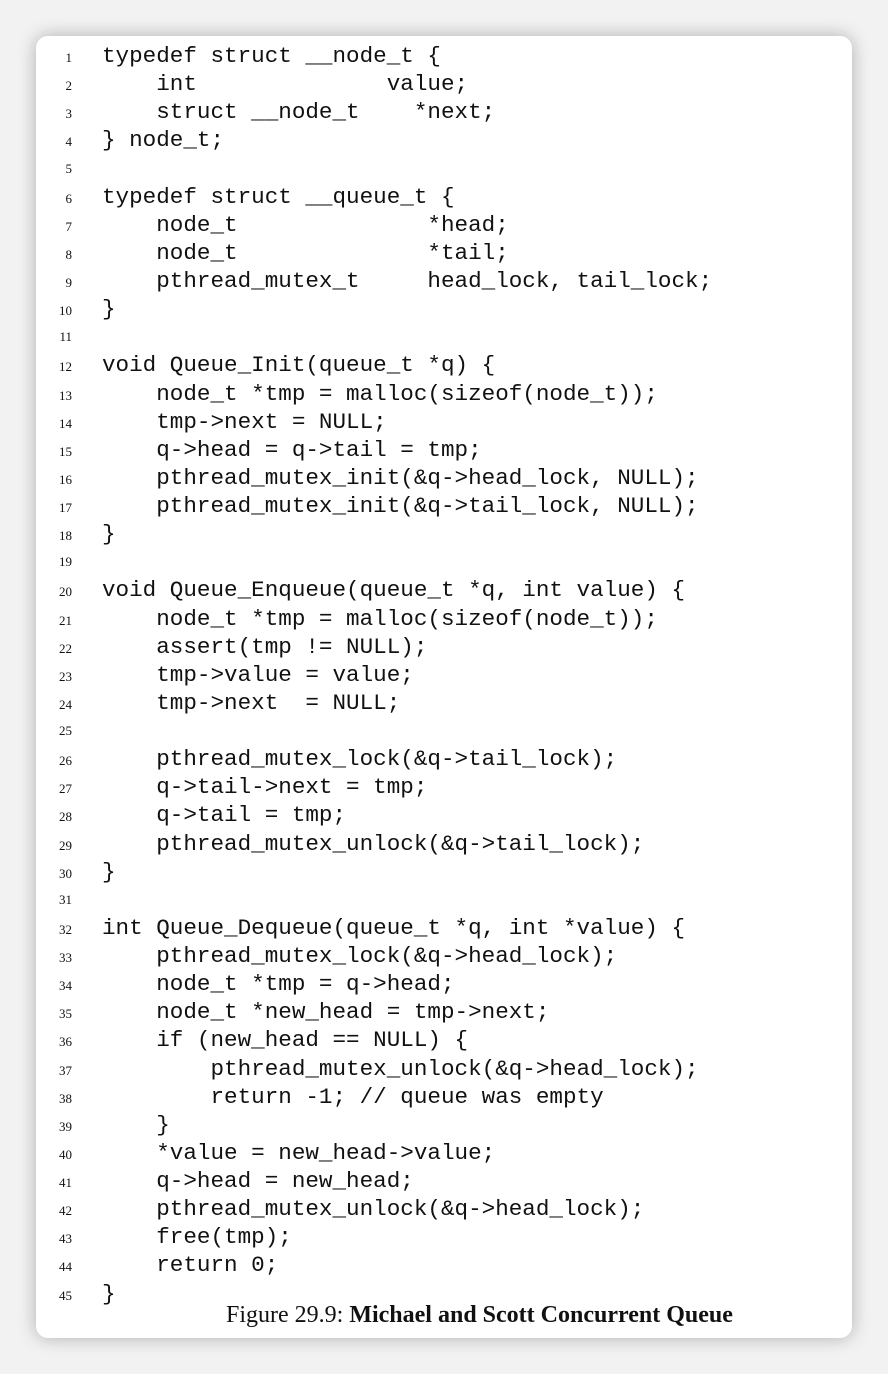  Describe the element at coordinates (444, 787) in the screenshot. I see `code-line: 27 q->tail->next = tmp;` at that location.